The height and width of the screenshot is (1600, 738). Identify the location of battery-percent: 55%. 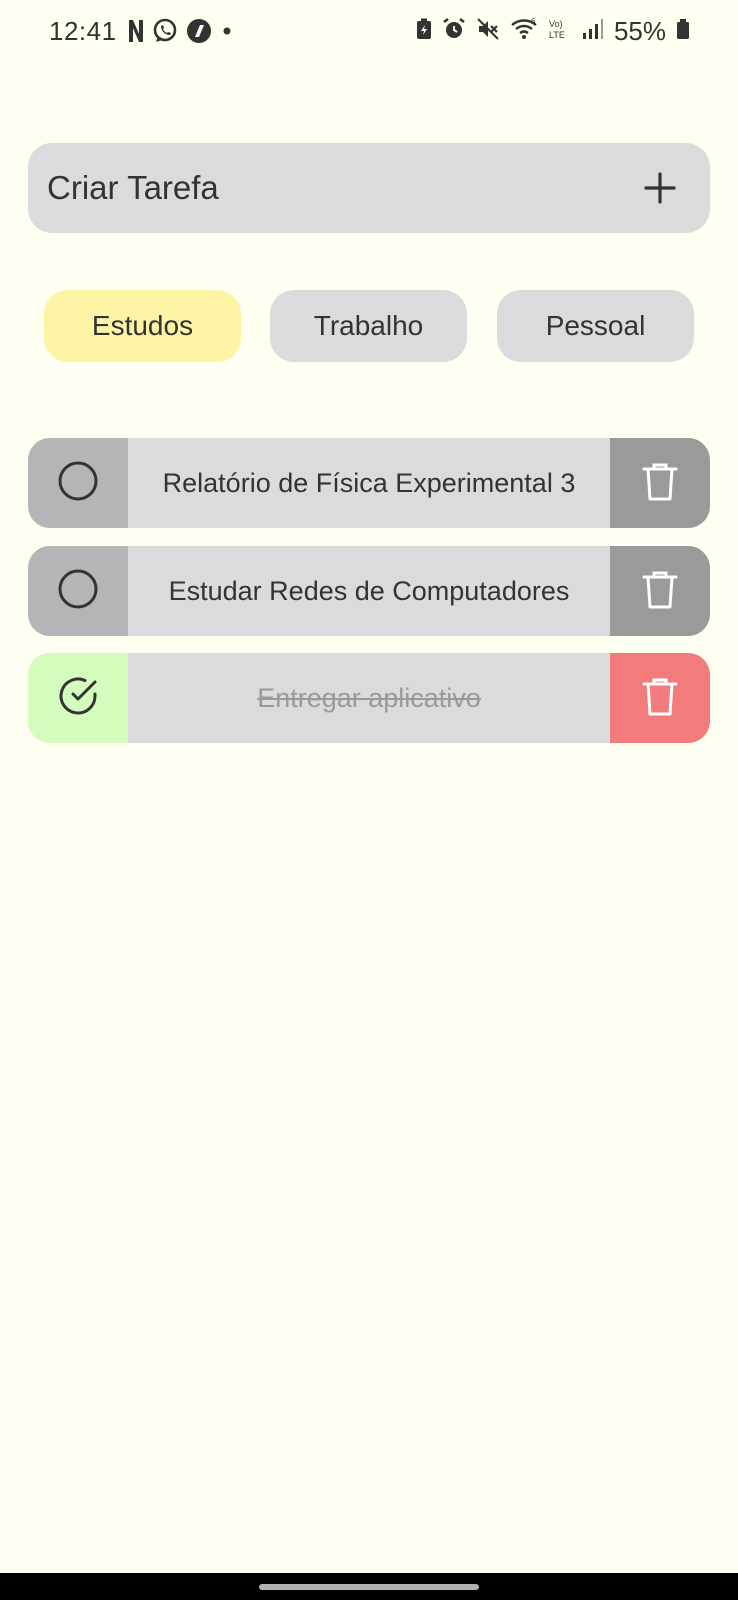
(639, 31).